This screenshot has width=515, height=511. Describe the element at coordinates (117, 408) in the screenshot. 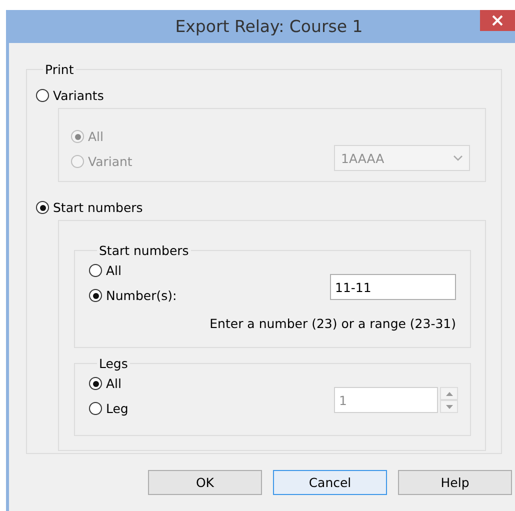

I see `radio-label: Leg` at that location.